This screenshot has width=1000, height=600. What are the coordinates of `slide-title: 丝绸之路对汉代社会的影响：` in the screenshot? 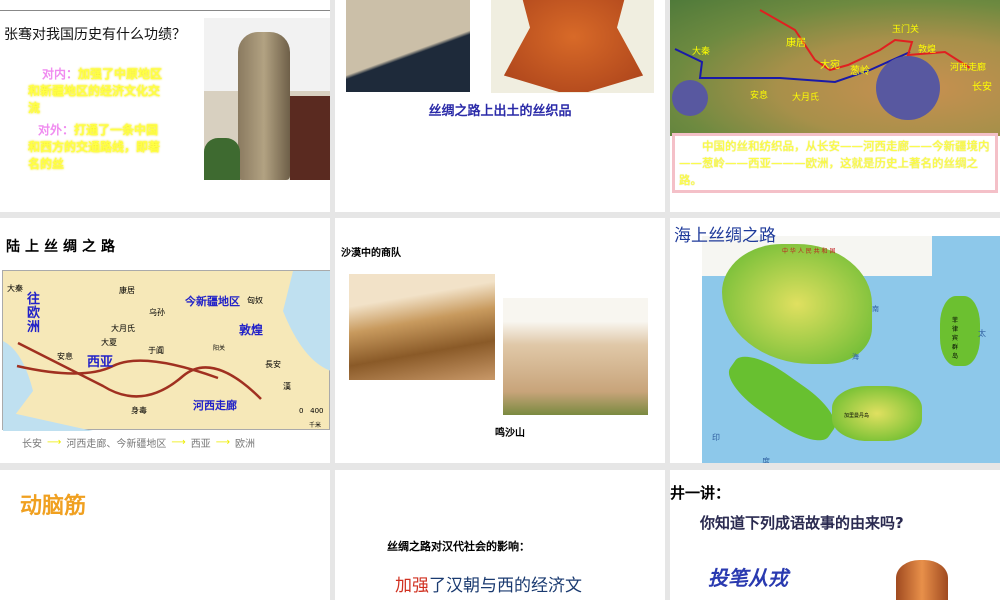 It's located at (458, 546).